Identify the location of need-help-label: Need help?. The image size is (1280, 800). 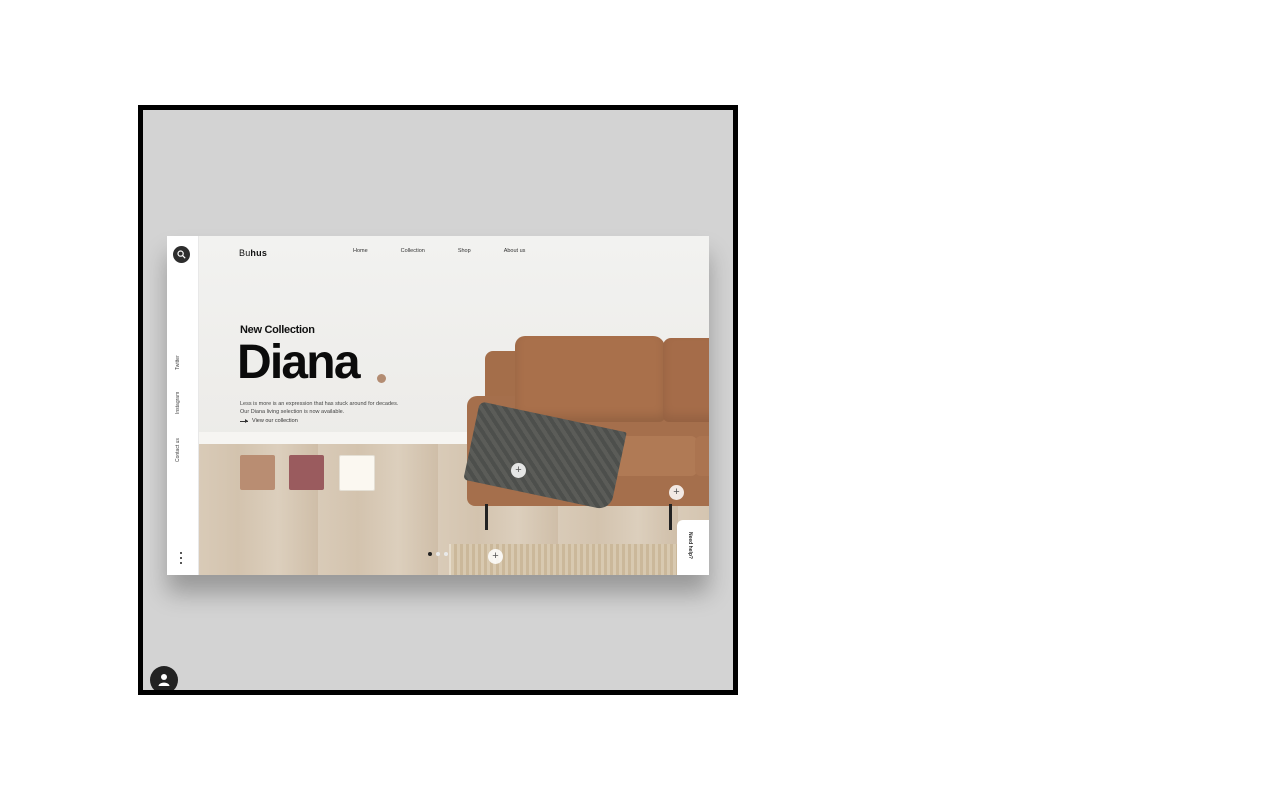
(690, 545).